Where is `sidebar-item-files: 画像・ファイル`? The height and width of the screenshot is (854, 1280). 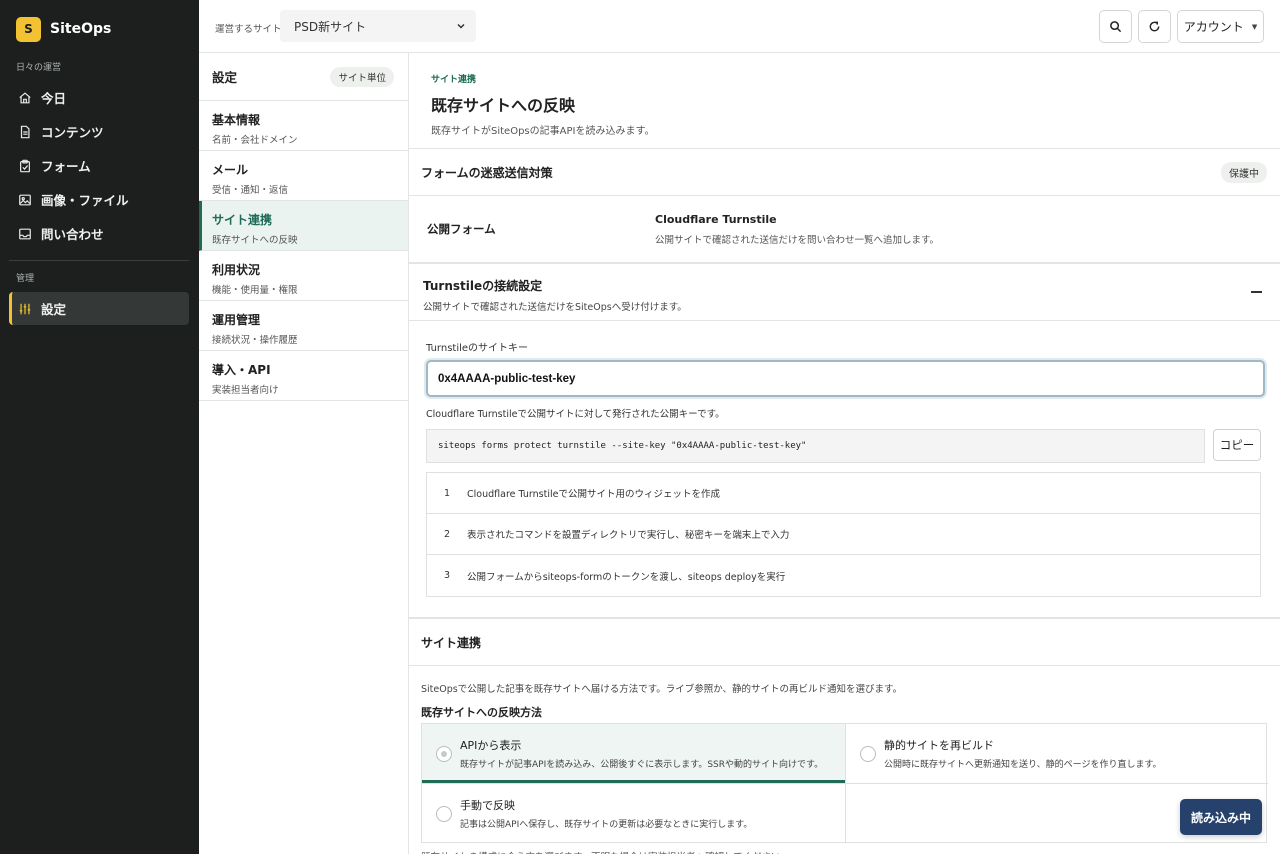
sidebar-item-files: 画像・ファイル is located at coordinates (99, 199).